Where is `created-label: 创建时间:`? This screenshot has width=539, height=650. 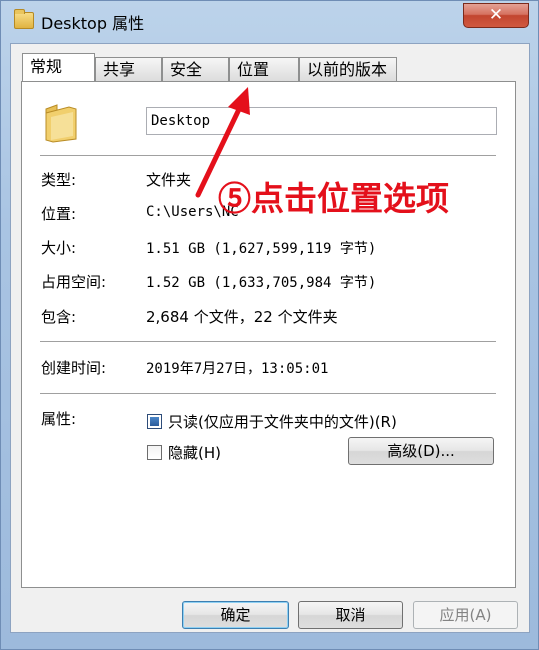
created-label: 创建时间: is located at coordinates (74, 368).